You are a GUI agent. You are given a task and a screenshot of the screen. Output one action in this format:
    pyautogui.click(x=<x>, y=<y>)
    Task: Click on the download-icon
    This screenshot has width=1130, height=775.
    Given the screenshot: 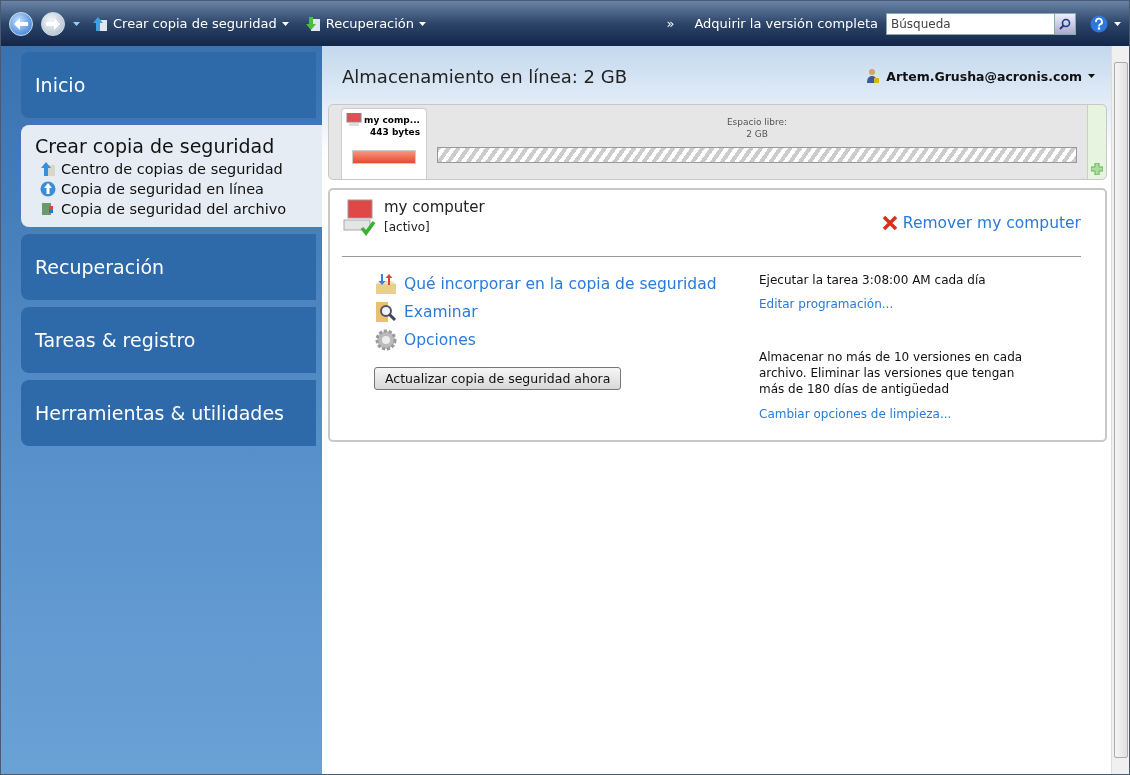 What is the action you would take?
    pyautogui.click(x=312, y=23)
    